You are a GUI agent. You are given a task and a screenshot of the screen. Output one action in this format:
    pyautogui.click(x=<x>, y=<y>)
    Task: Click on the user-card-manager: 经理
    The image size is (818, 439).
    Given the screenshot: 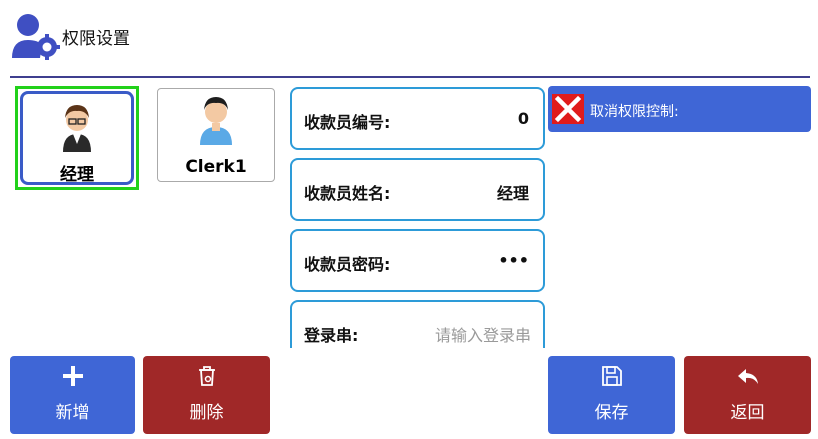 What is the action you would take?
    pyautogui.click(x=77, y=138)
    